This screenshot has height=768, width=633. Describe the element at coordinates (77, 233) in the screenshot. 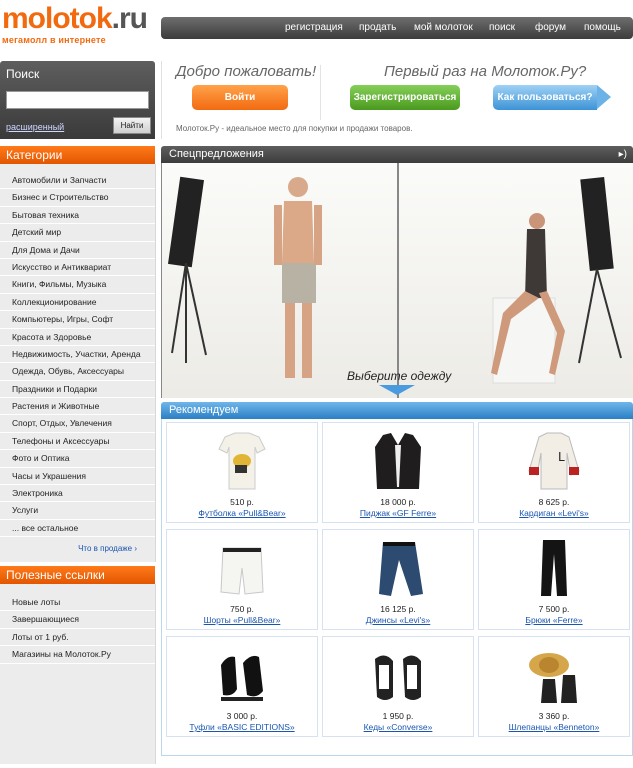

I see `category-item: Детский мир` at that location.